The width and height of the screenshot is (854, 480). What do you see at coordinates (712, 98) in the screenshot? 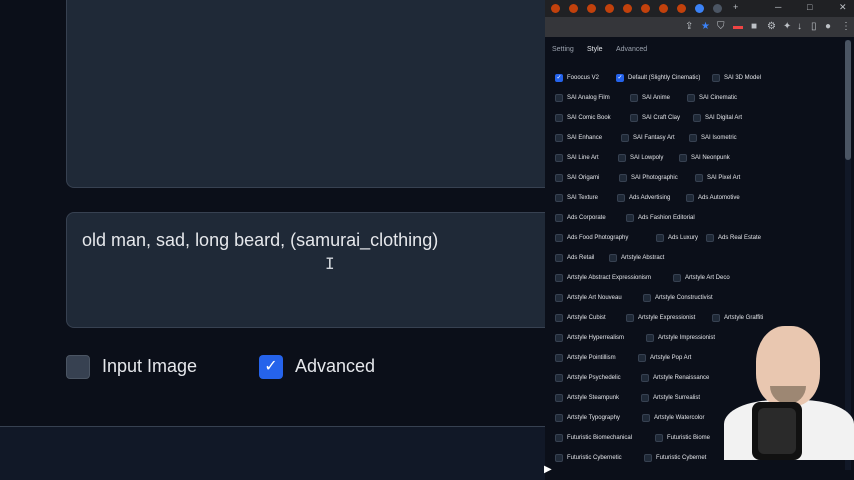
I see `style-checkbox-item: SAI Cinematic` at bounding box center [712, 98].